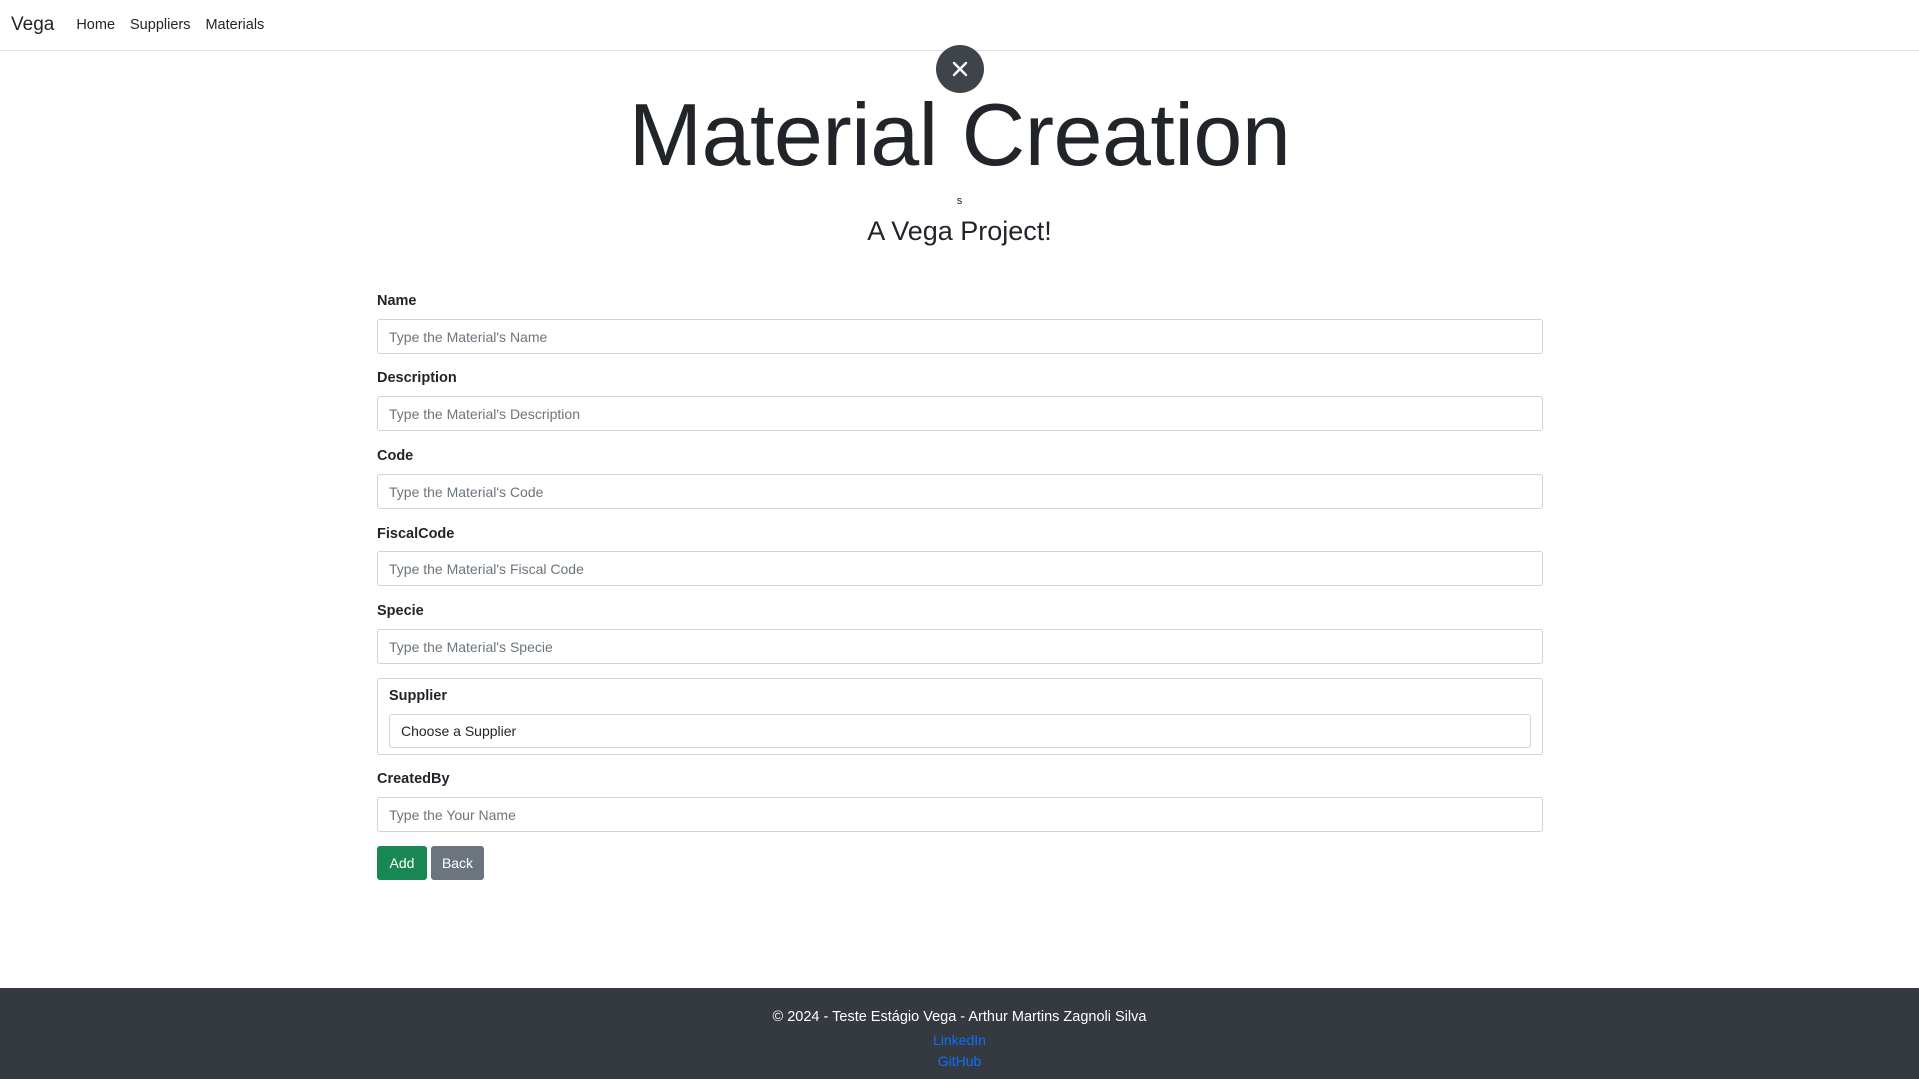 This screenshot has width=1919, height=1079. What do you see at coordinates (400, 611) in the screenshot?
I see `specie-label: Specie` at bounding box center [400, 611].